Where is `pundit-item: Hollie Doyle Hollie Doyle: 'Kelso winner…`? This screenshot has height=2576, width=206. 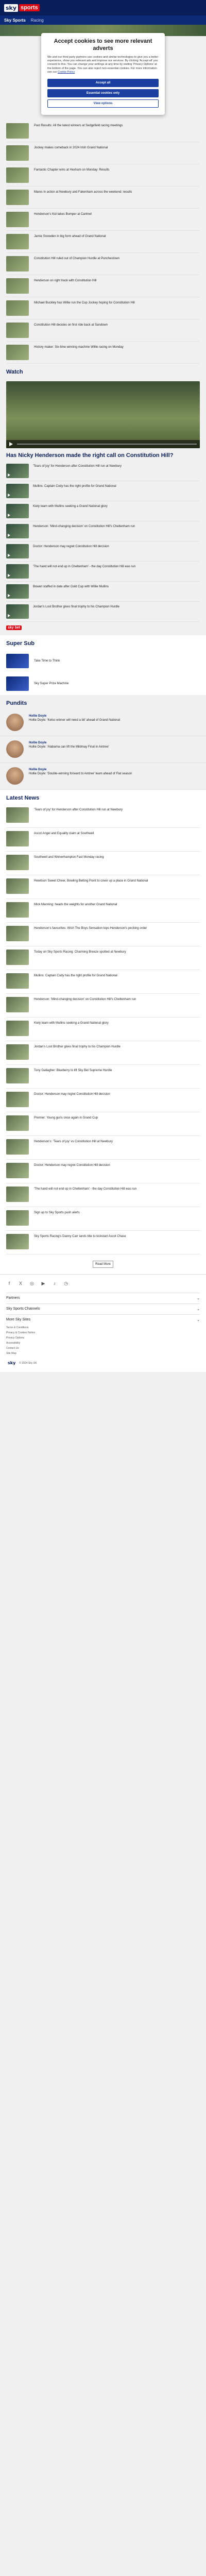 pundit-item: Hollie Doyle Hollie Doyle: 'Kelso winner… is located at coordinates (103, 723).